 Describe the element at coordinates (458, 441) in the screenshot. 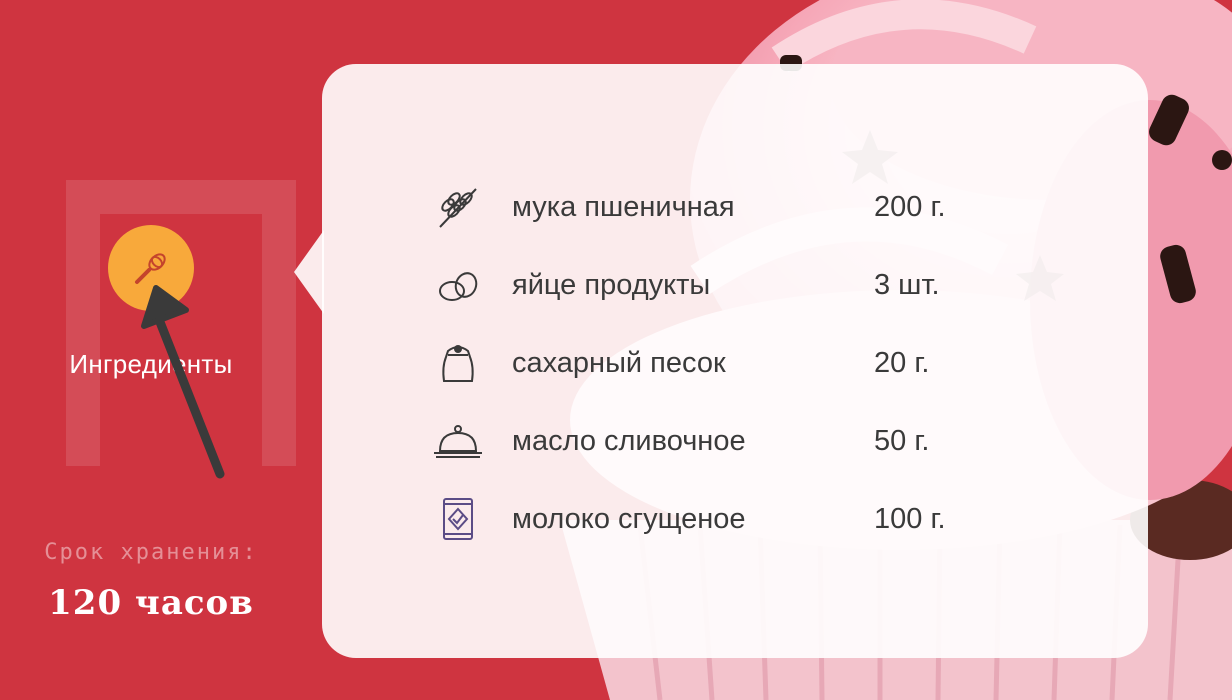

I see `butter-dish-icon` at that location.